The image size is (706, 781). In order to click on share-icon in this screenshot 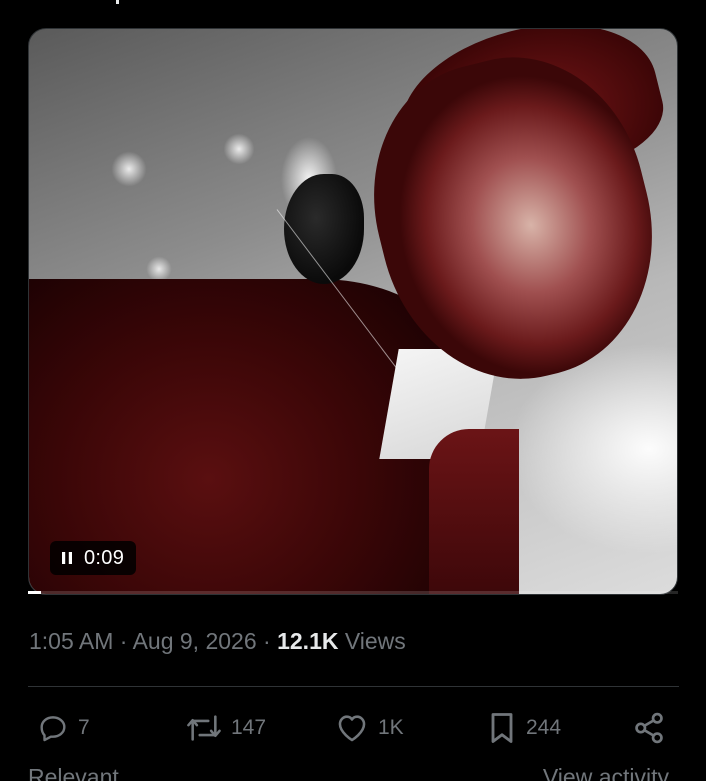, I will do `click(649, 728)`.